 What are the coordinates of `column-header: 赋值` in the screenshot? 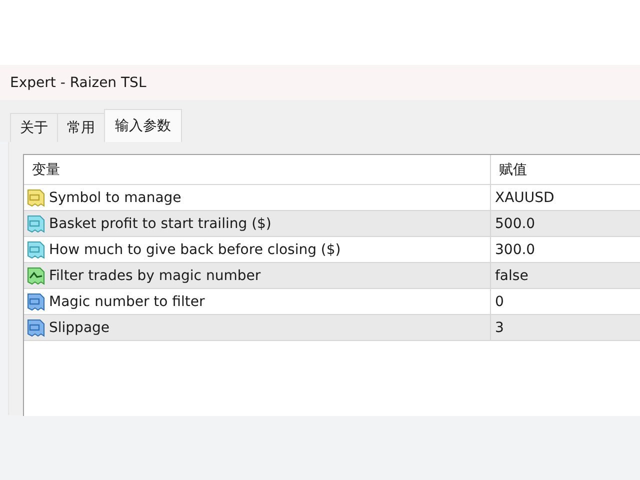 It's located at (565, 169).